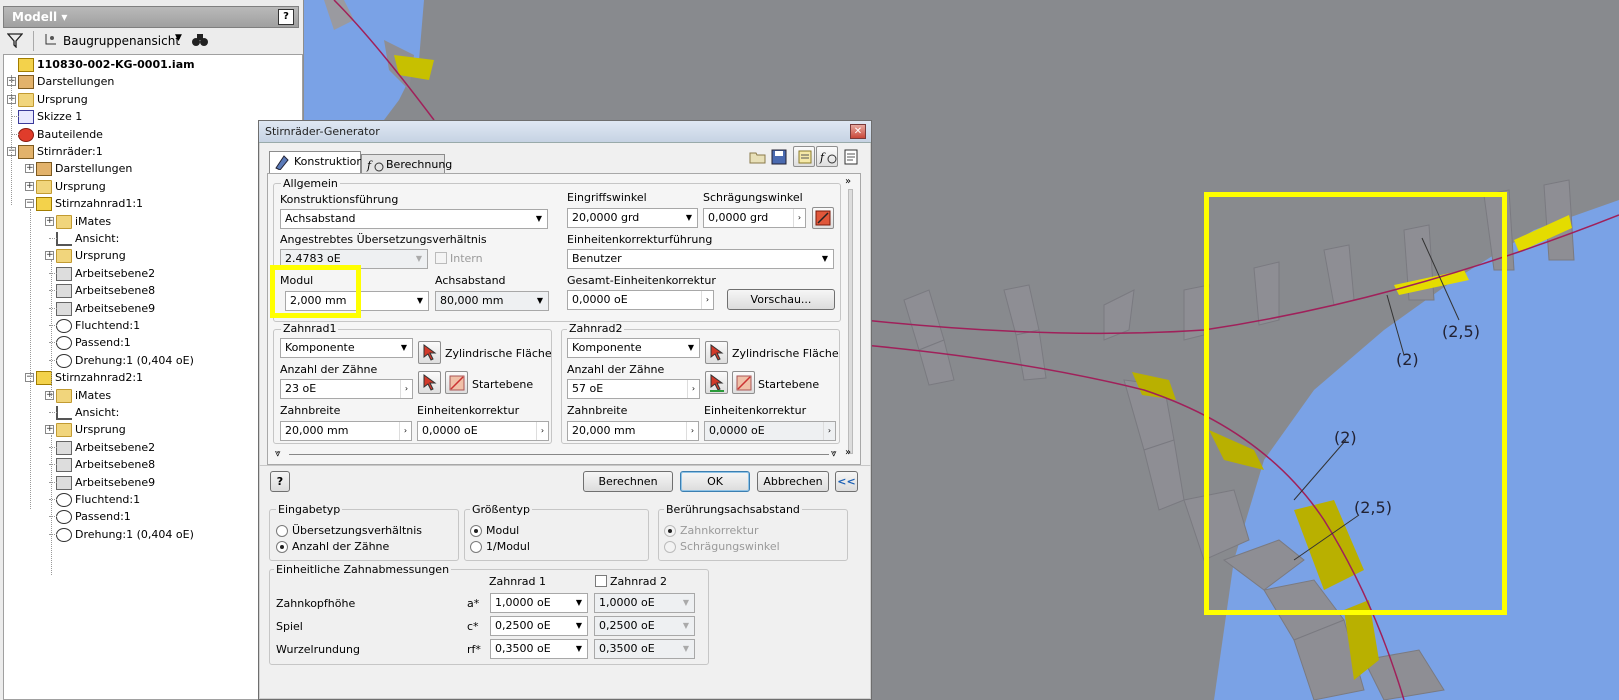 The height and width of the screenshot is (700, 1619). Describe the element at coordinates (700, 259) in the screenshot. I see `einheitenkorrekturfuehrung-select: Benutzer ▼` at that location.